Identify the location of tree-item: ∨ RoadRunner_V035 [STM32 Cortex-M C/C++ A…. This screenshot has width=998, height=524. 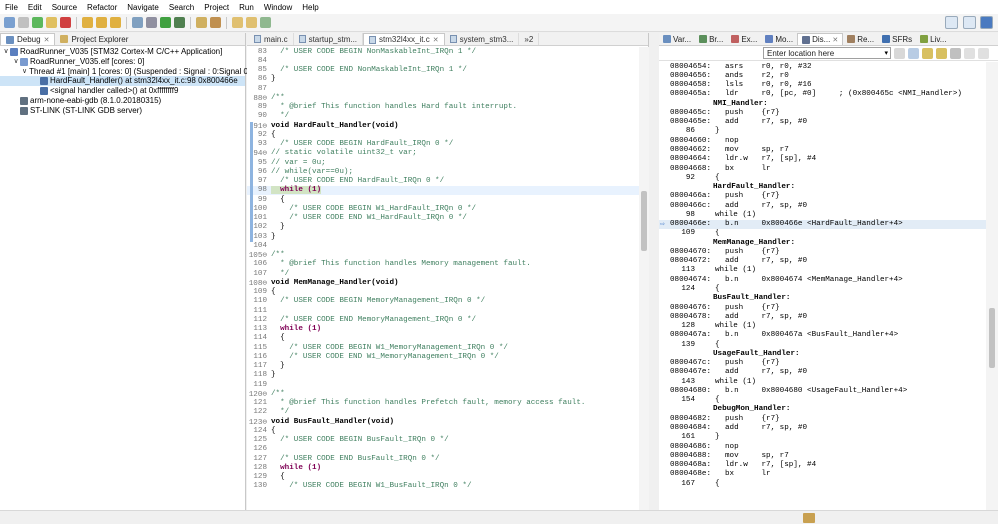
(122, 52).